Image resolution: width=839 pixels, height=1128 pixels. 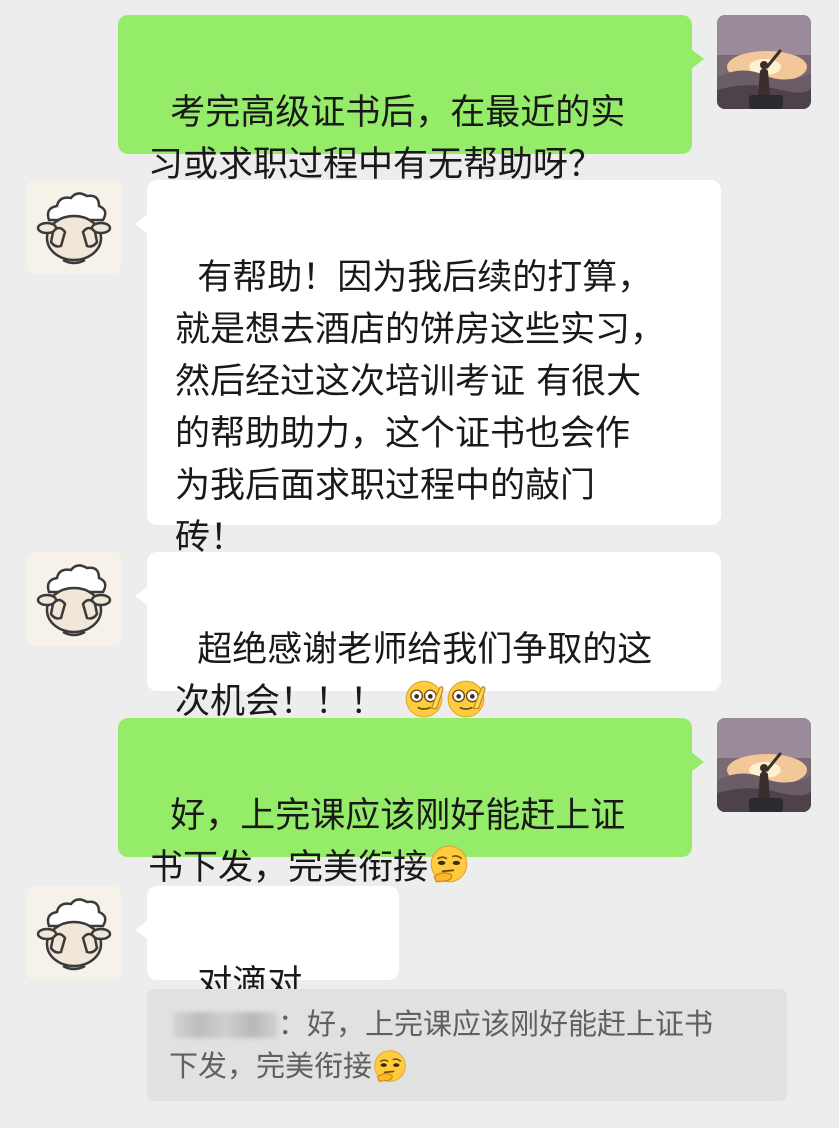 What do you see at coordinates (267, 971) in the screenshot?
I see `message-bubble-incoming: 对滴对滴！` at bounding box center [267, 971].